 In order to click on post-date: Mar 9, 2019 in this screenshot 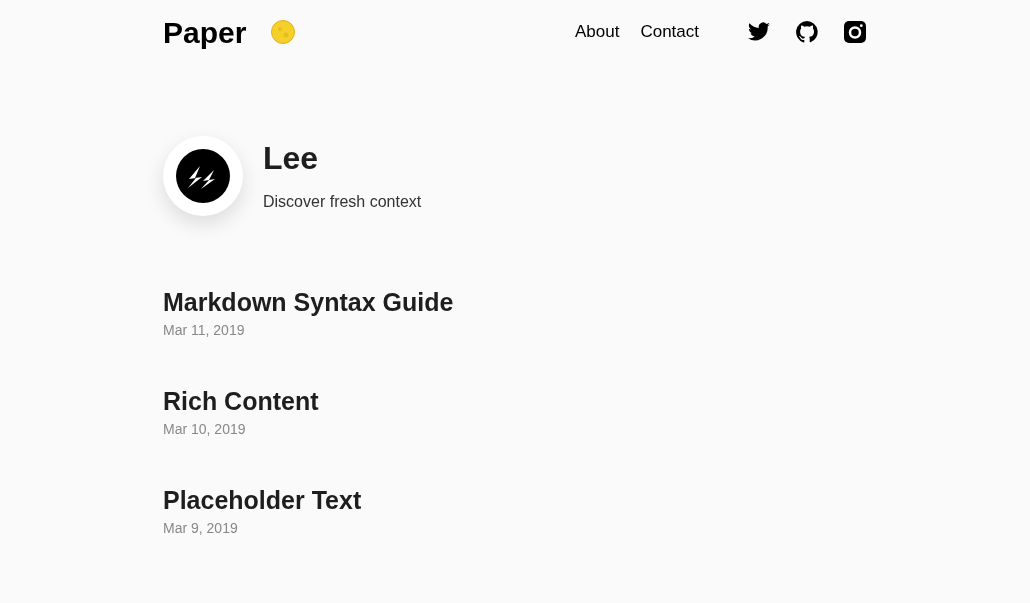, I will do `click(201, 528)`.